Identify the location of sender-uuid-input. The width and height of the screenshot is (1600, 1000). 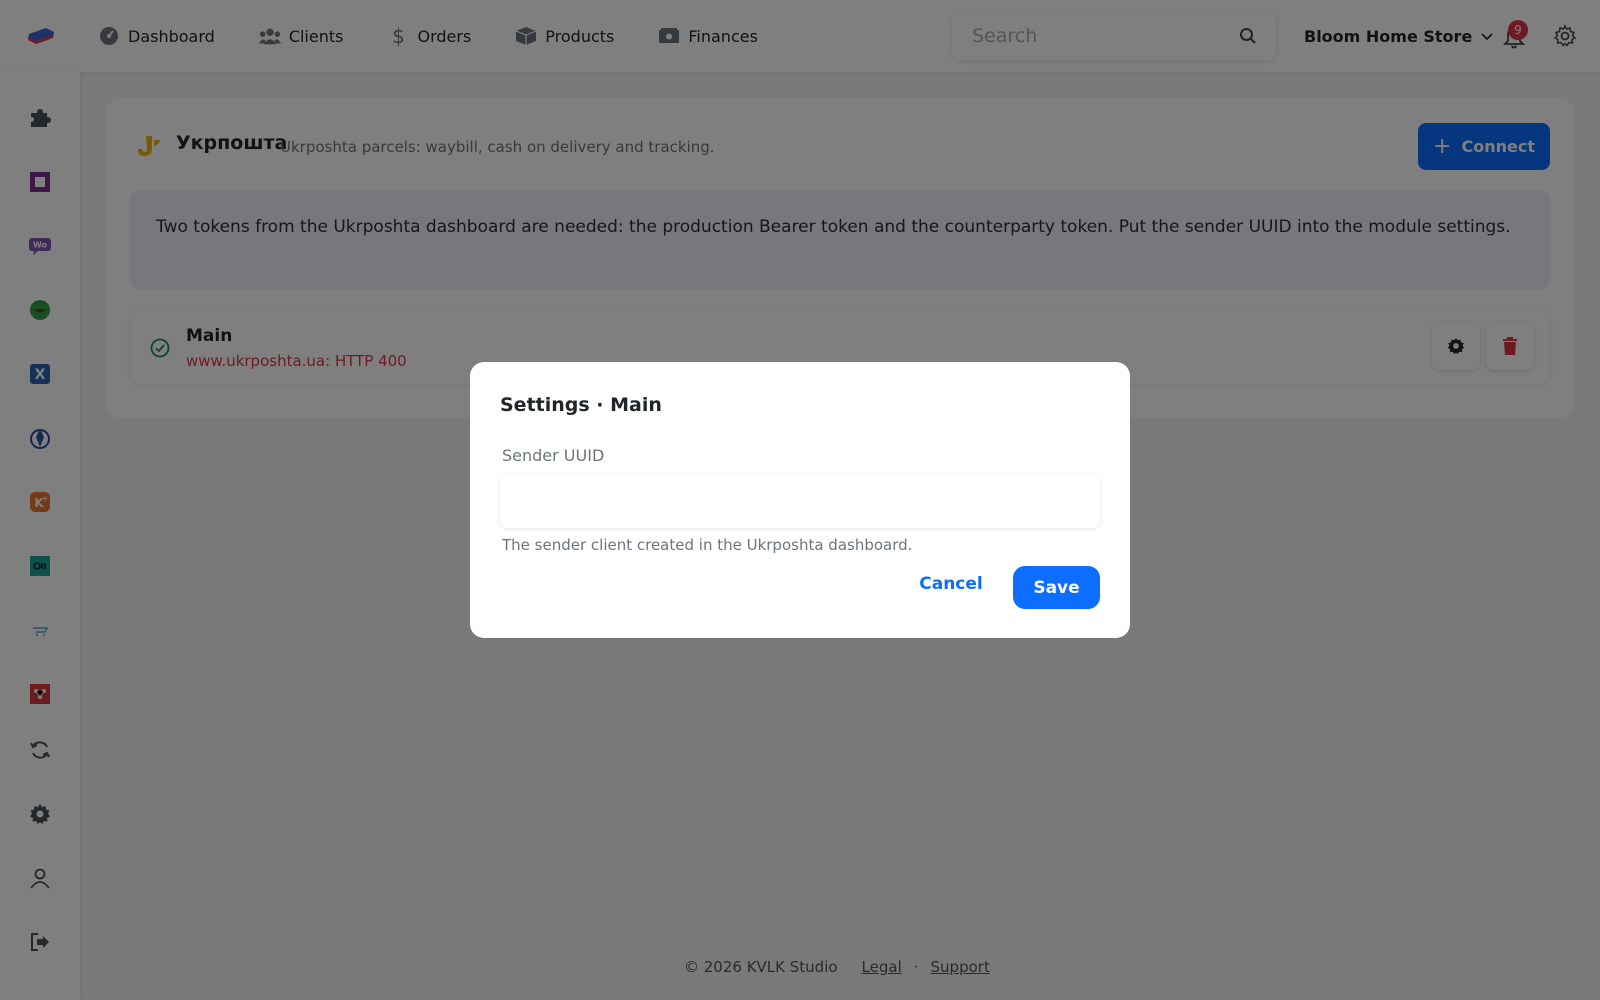
(800, 501).